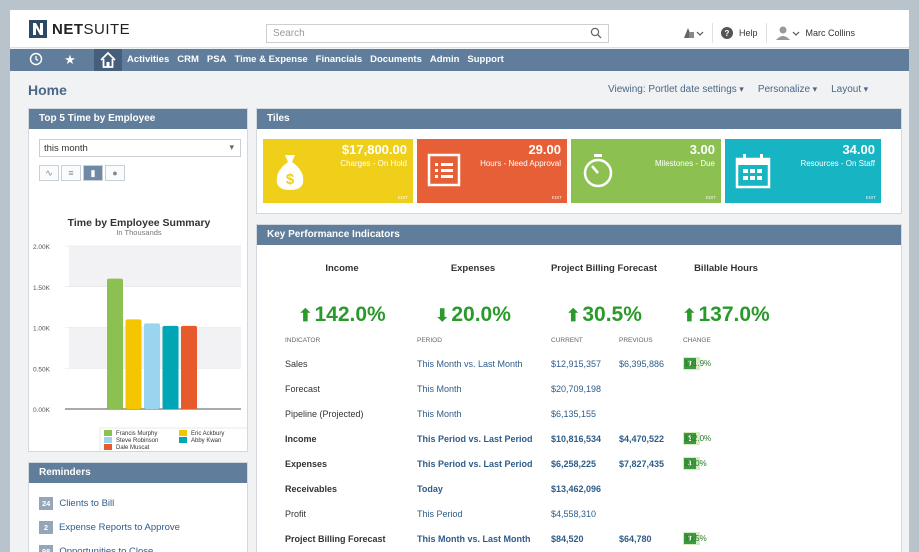  Describe the element at coordinates (544, 149) in the screenshot. I see `tile-value: 29.00` at that location.